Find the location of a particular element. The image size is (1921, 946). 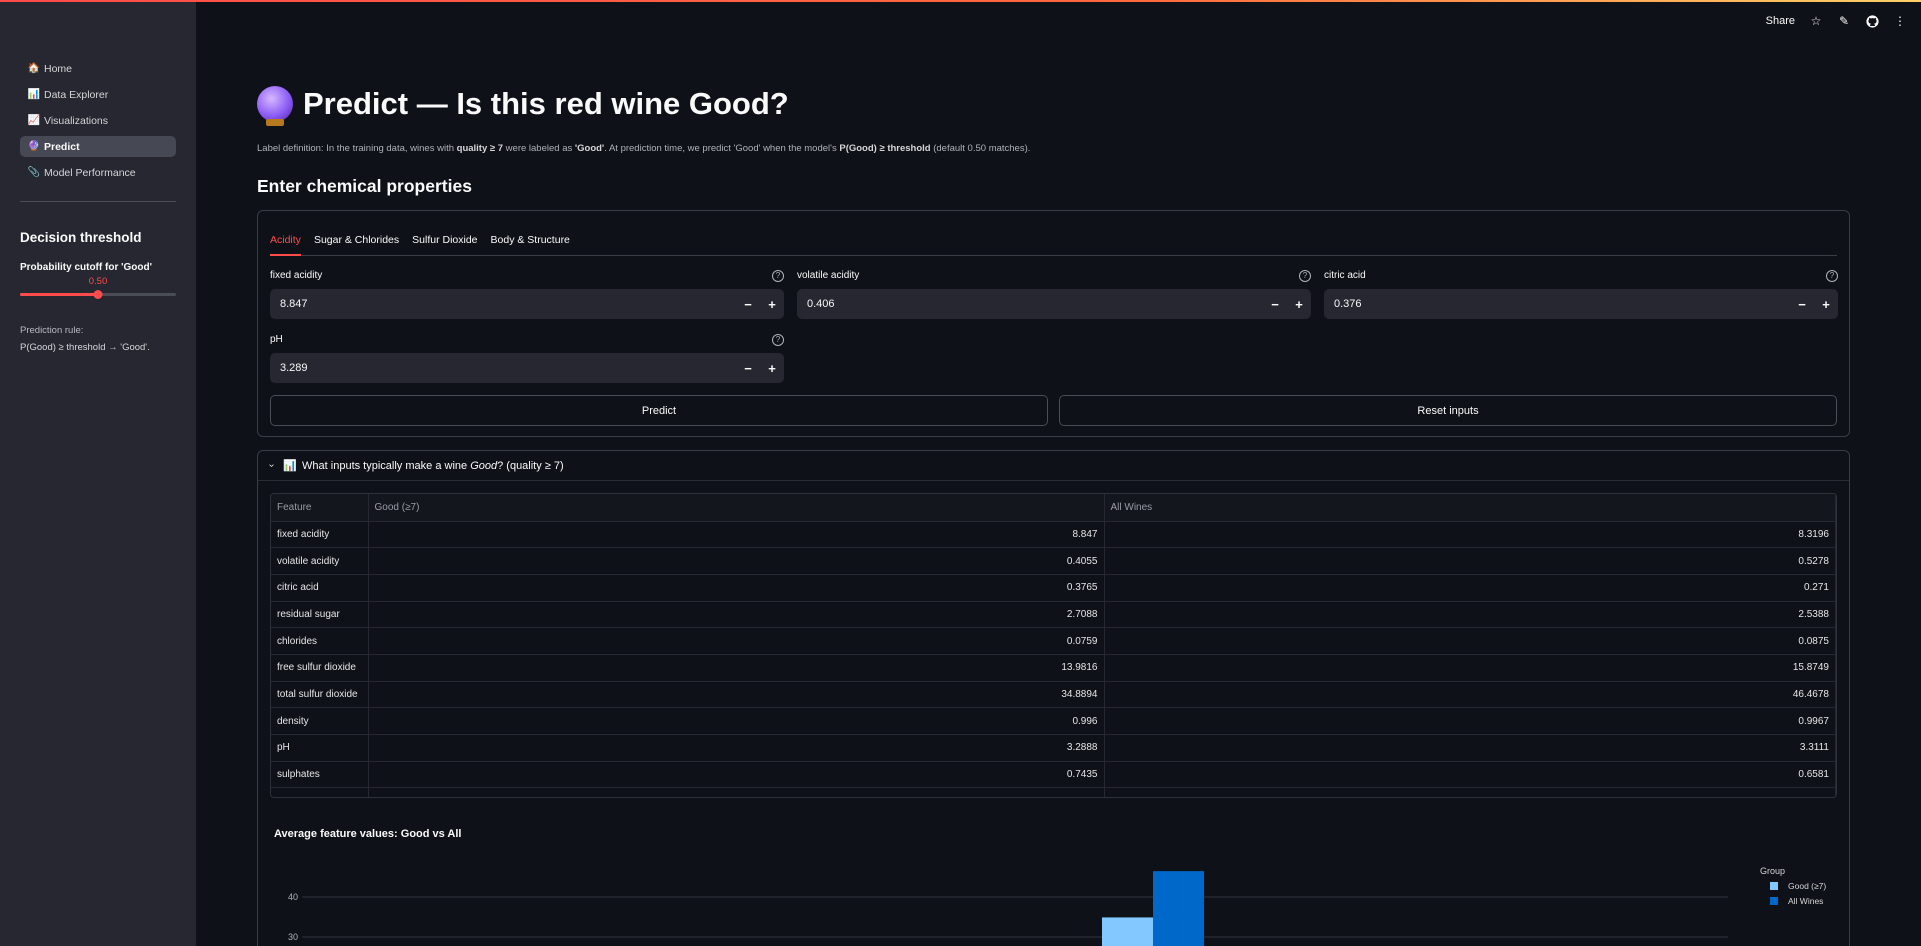

star-icon: ☆ is located at coordinates (1816, 21).